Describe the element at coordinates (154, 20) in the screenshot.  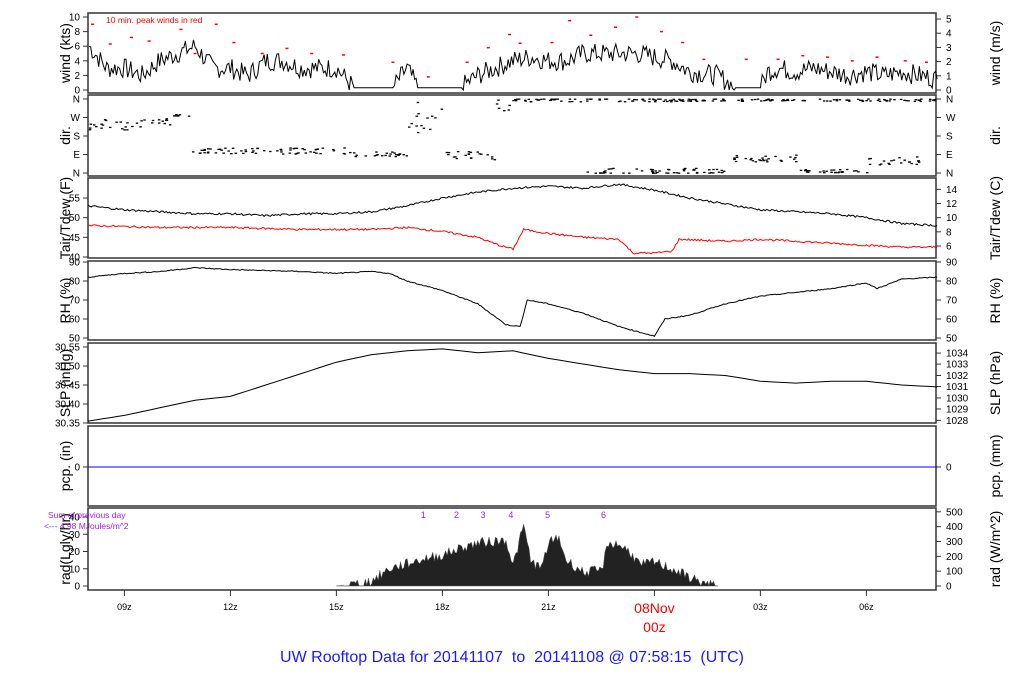
I see `peak-wind-annotation: 10 min. peak winds in red` at that location.